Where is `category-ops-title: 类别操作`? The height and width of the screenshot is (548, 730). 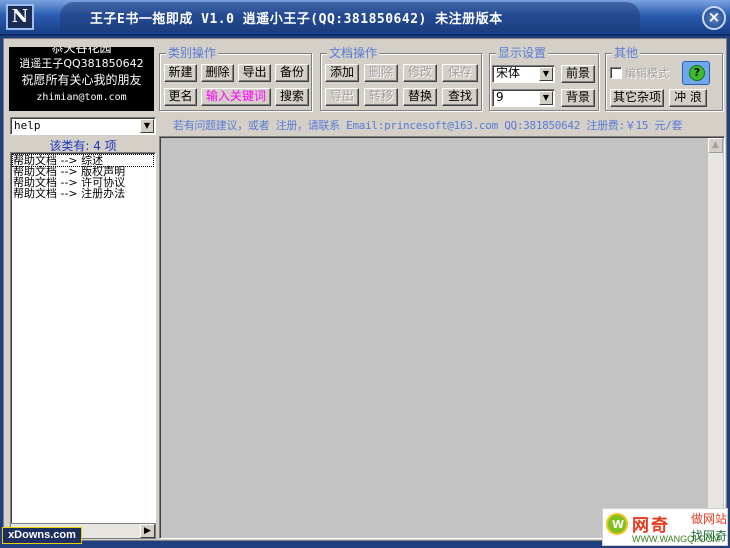
category-ops-title: 类别操作 is located at coordinates (192, 53).